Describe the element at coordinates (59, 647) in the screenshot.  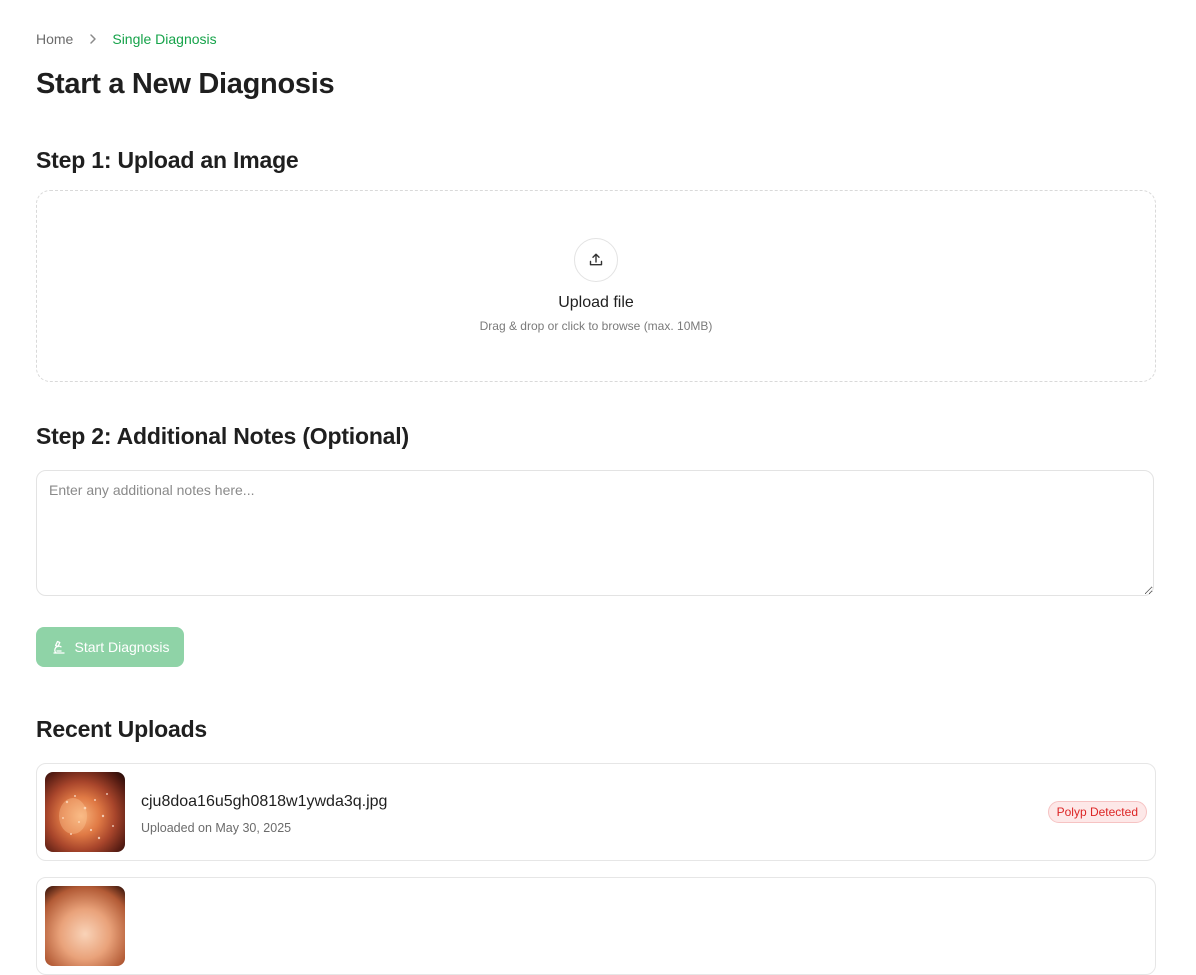
I see `microscope-icon` at that location.